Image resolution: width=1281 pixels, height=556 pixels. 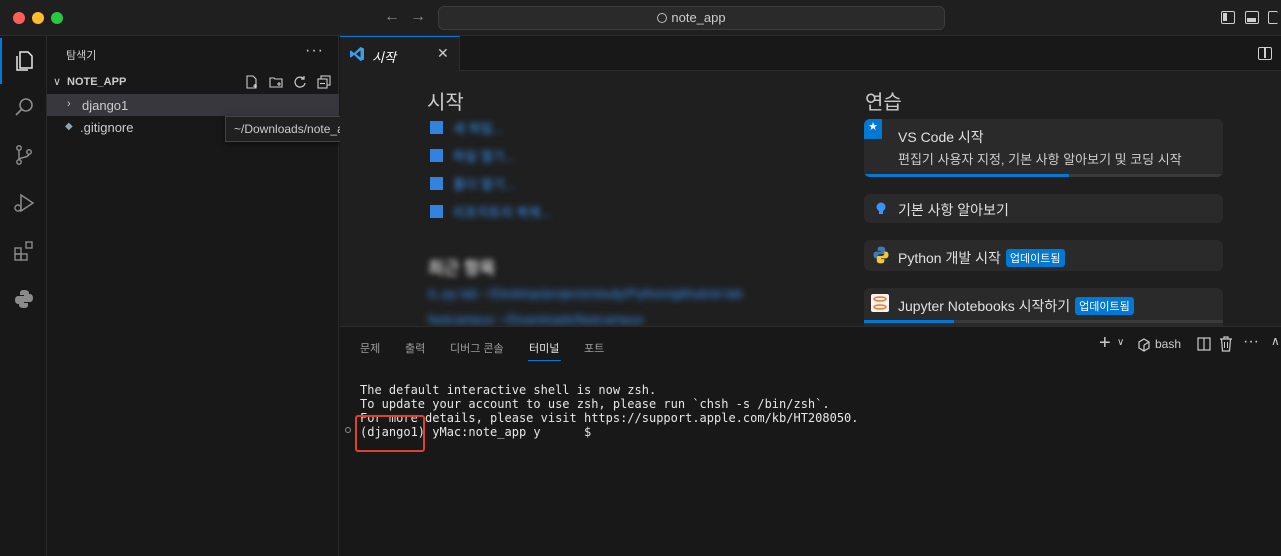 I want to click on search-icon, so click(x=662, y=18).